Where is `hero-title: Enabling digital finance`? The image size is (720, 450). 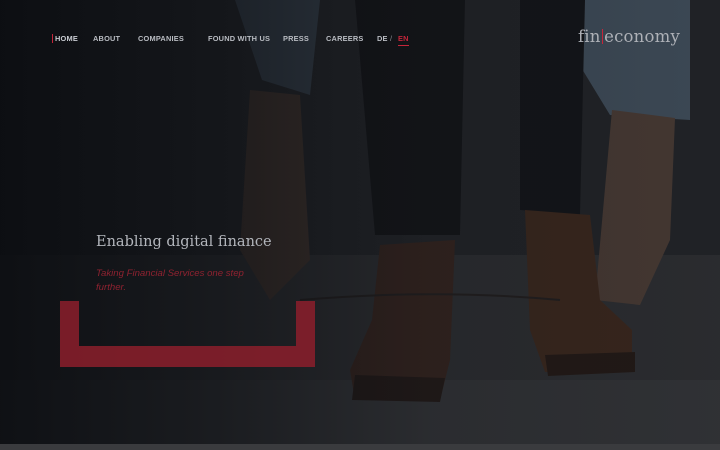
hero-title: Enabling digital finance is located at coordinates (184, 242).